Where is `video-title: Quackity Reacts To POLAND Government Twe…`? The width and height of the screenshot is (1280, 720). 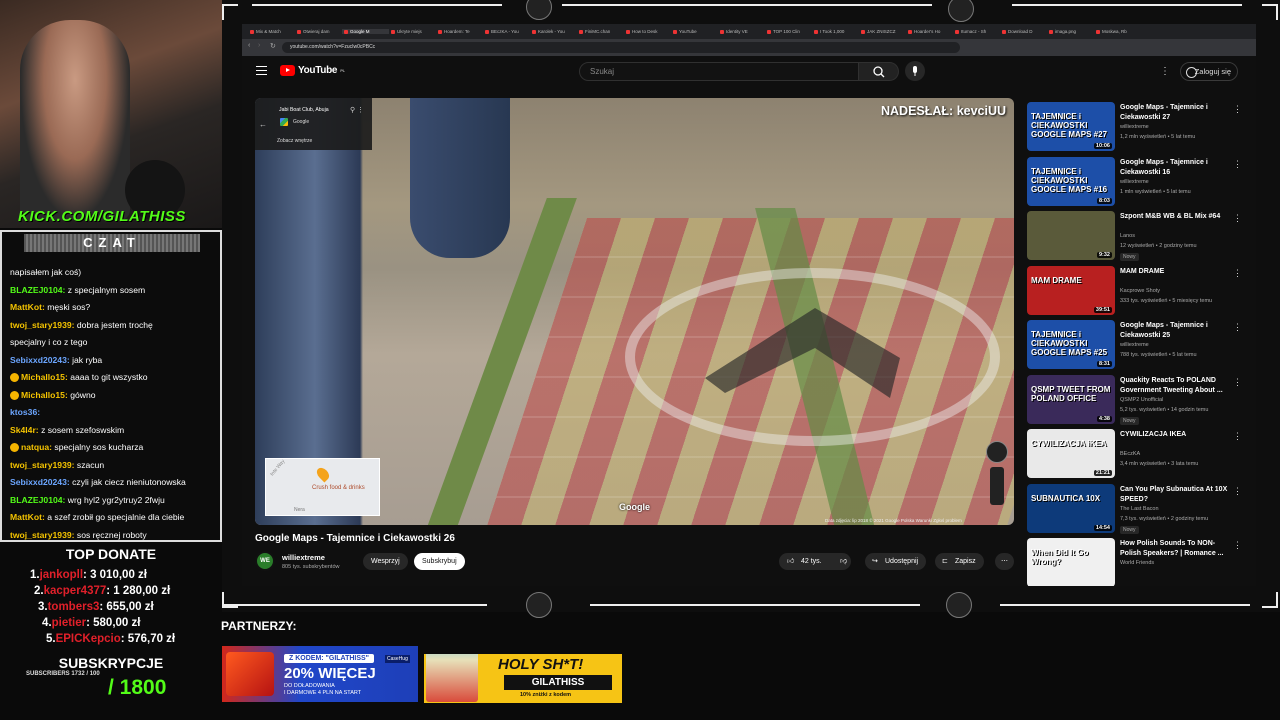 video-title: Quackity Reacts To POLAND Government Twe… is located at coordinates (1175, 386).